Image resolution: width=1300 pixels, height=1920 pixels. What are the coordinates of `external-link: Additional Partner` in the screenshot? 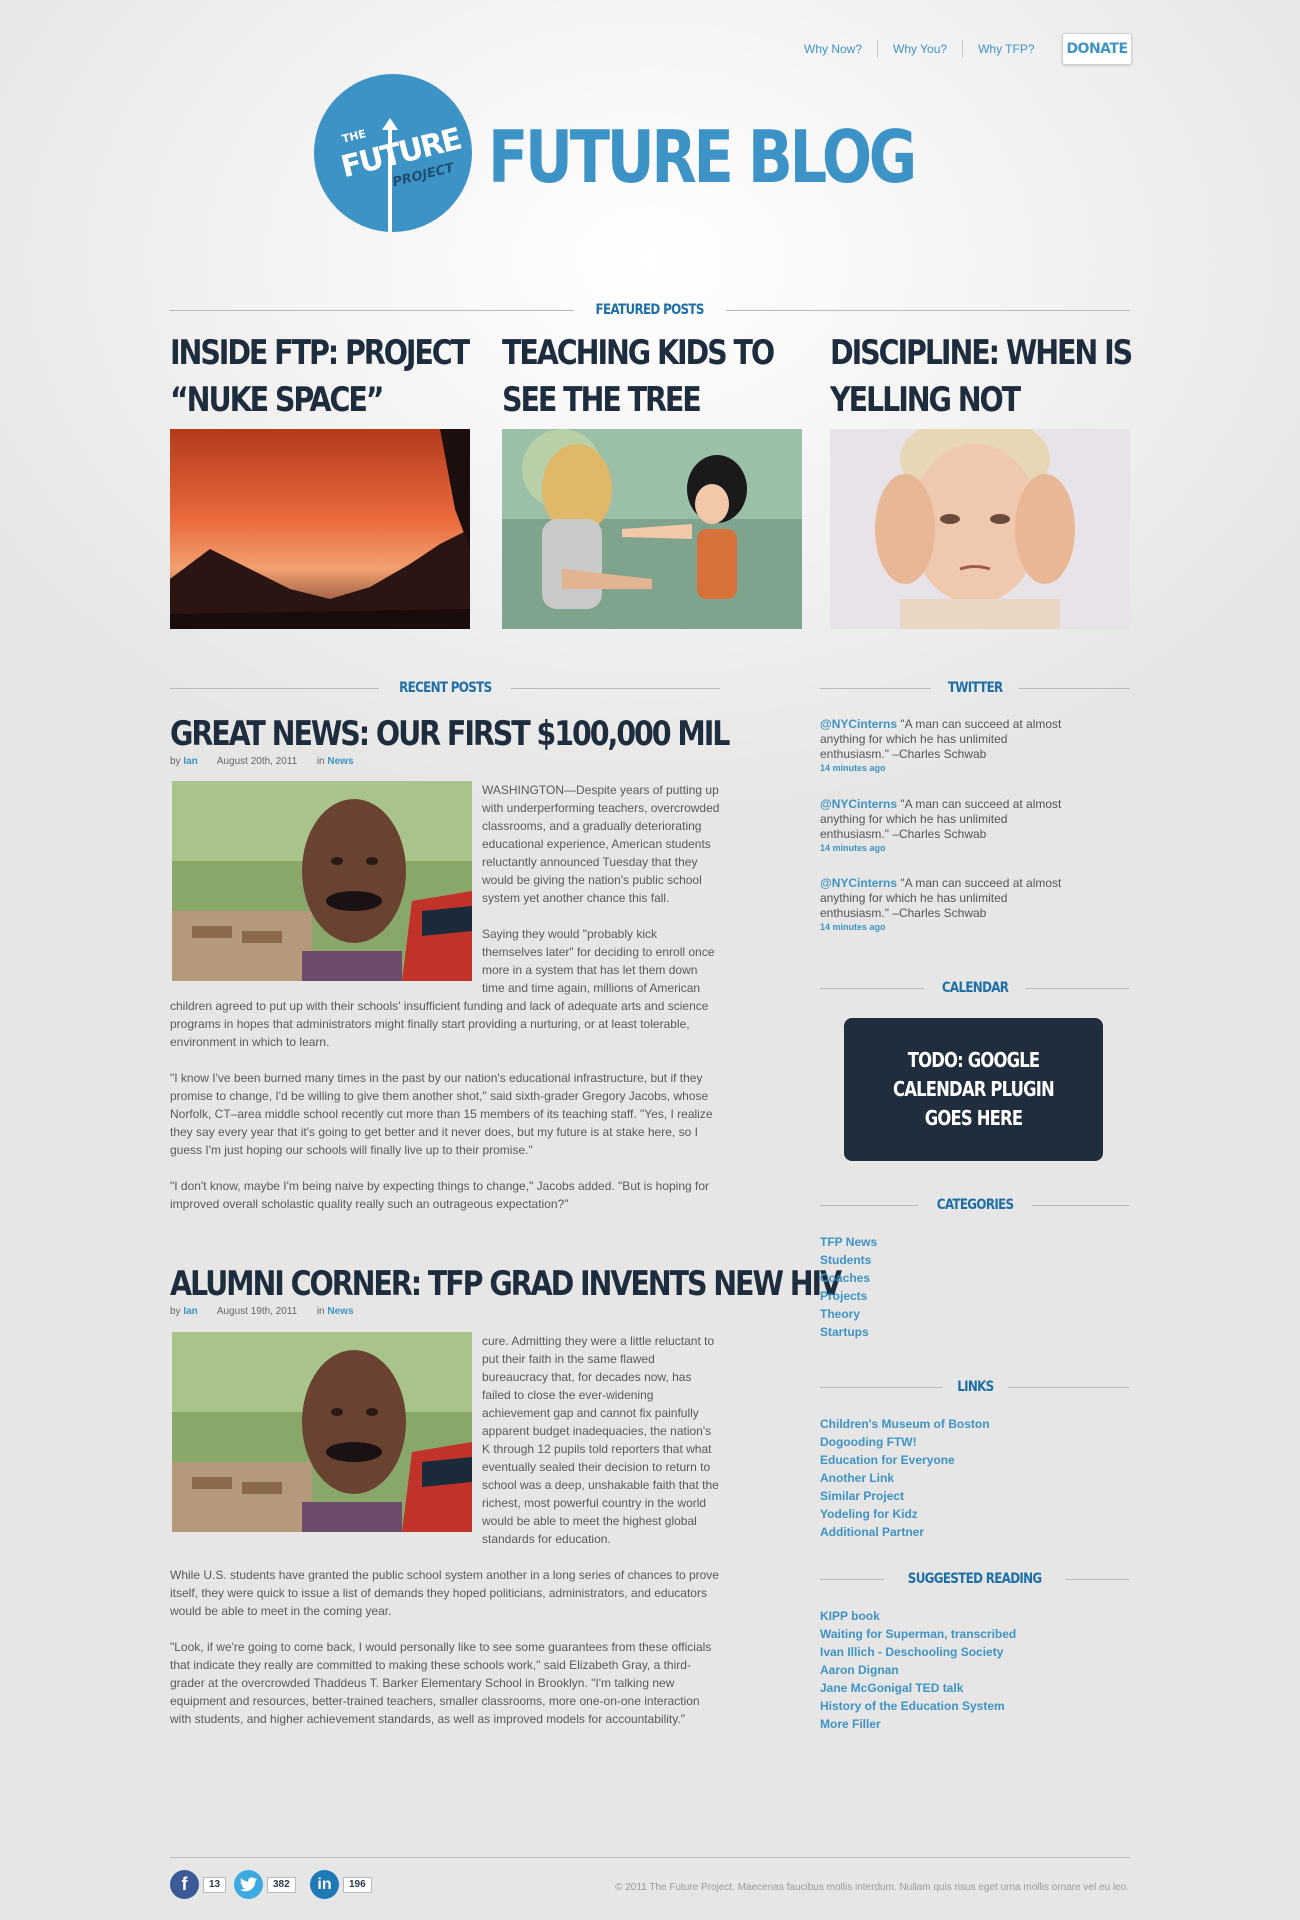 It's located at (905, 1532).